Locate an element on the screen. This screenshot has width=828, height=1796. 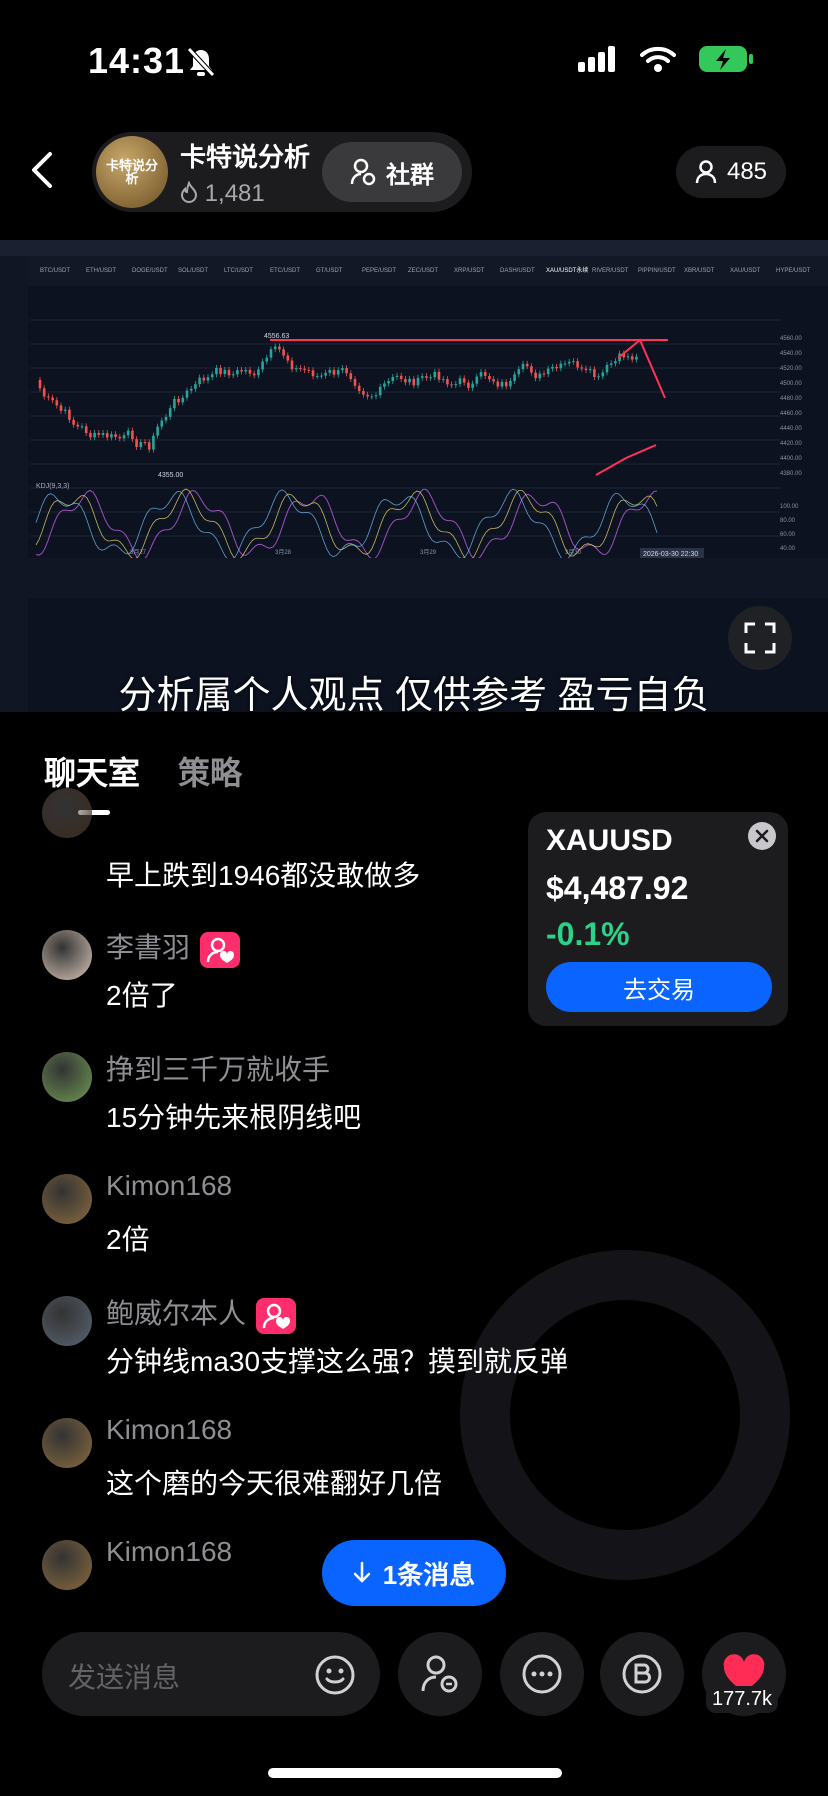
new-messages-button: 1条消息 is located at coordinates (414, 1573).